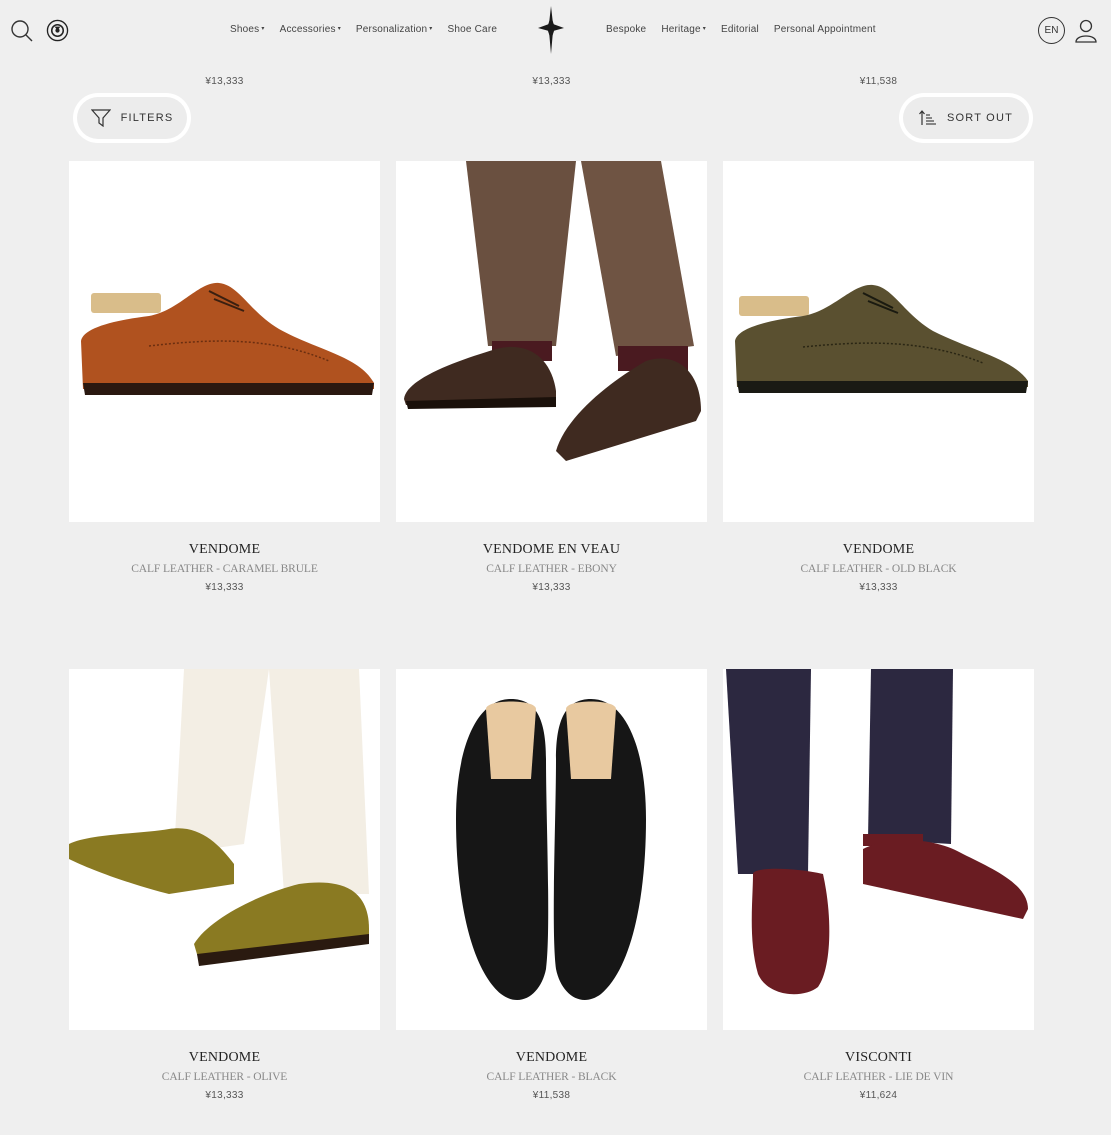  I want to click on product-material: CALF LEATHER - EBONY, so click(551, 569).